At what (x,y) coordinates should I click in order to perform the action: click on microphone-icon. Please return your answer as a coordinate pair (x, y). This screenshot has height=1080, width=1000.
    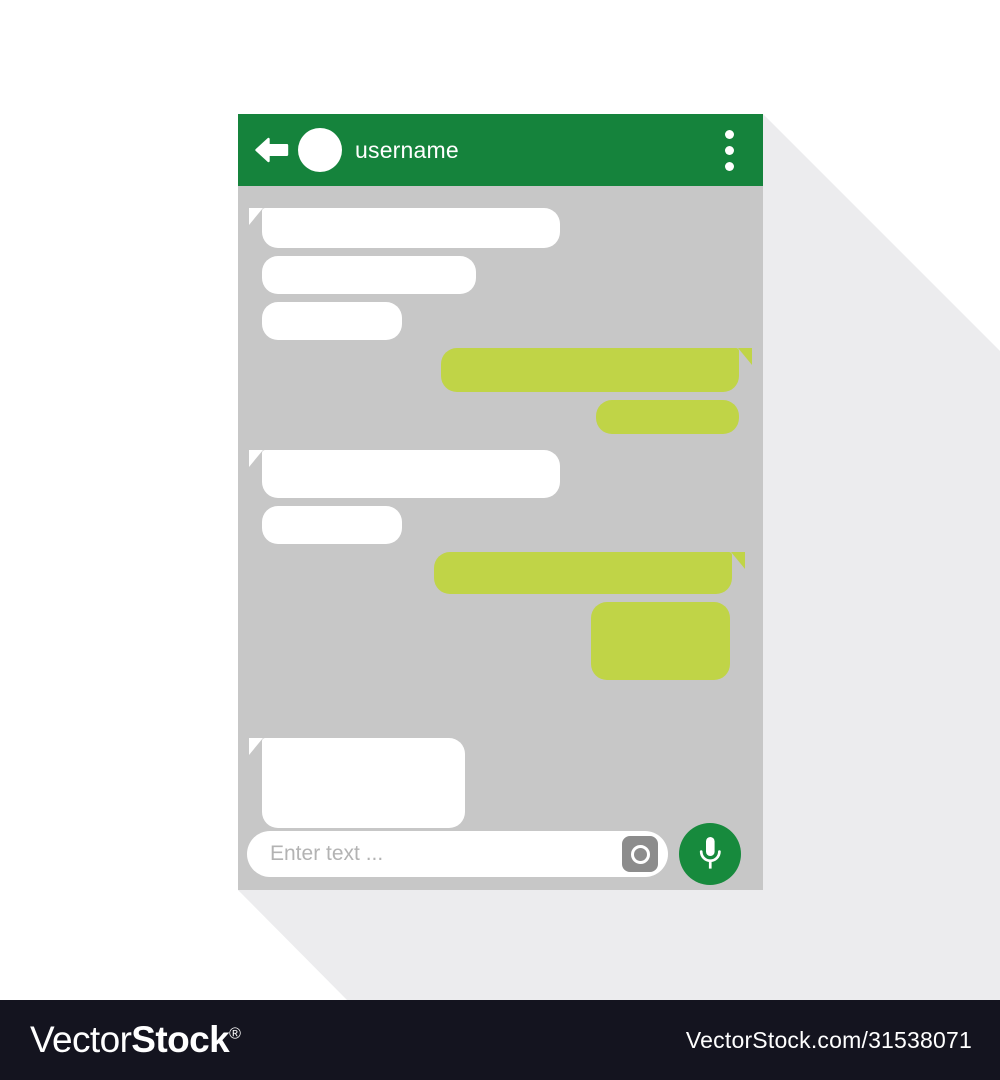
    Looking at the image, I should click on (710, 853).